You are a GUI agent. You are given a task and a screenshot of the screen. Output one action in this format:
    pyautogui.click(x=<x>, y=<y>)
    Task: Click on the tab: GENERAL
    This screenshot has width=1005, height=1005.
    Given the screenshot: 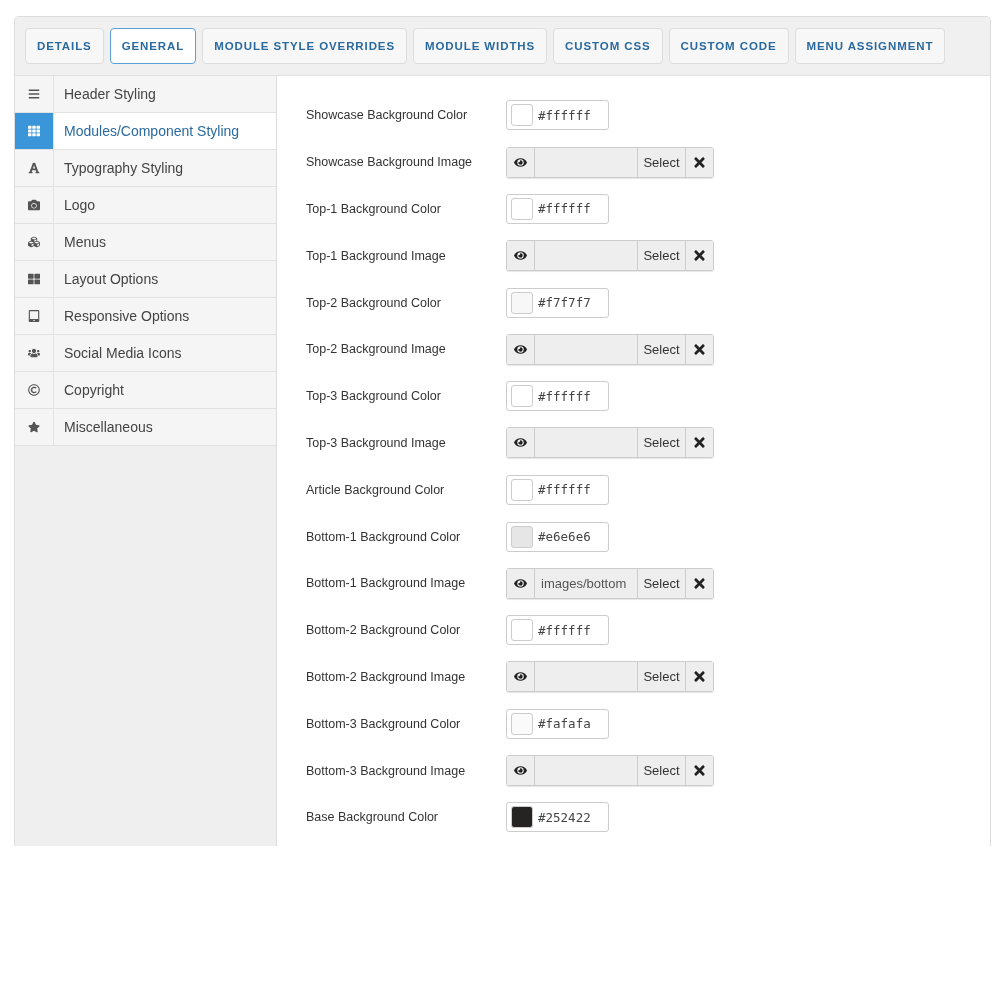 What is the action you would take?
    pyautogui.click(x=153, y=46)
    